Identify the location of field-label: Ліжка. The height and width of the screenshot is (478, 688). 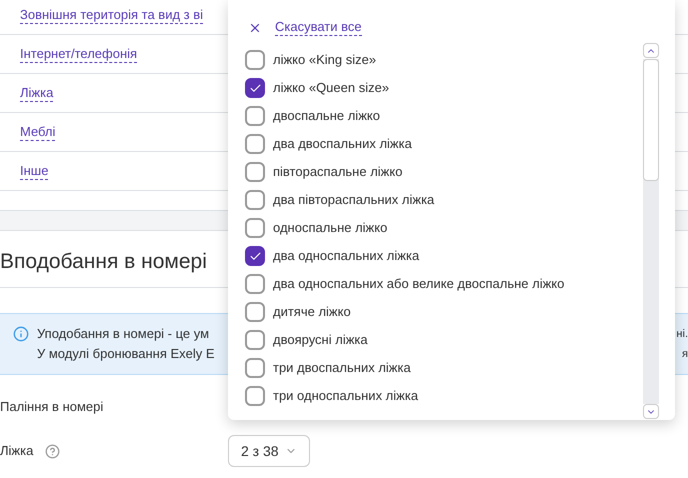
(17, 451).